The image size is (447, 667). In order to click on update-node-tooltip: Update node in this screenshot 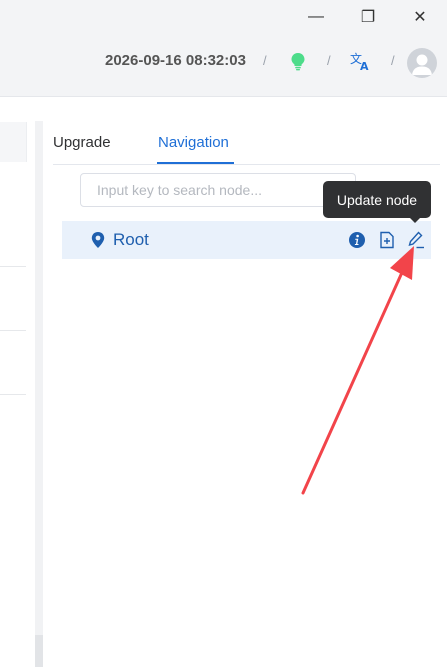, I will do `click(377, 199)`.